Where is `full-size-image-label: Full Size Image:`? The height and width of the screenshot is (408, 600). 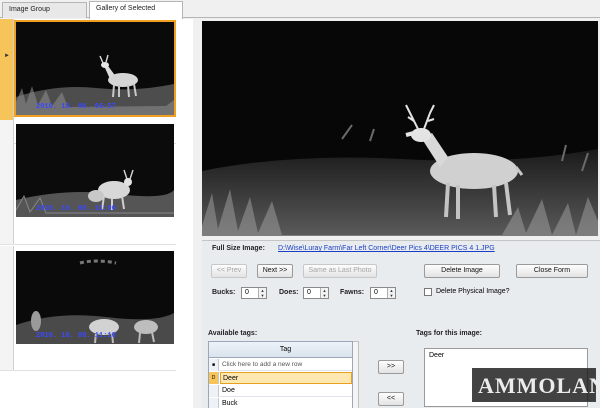 full-size-image-label: Full Size Image: is located at coordinates (238, 248).